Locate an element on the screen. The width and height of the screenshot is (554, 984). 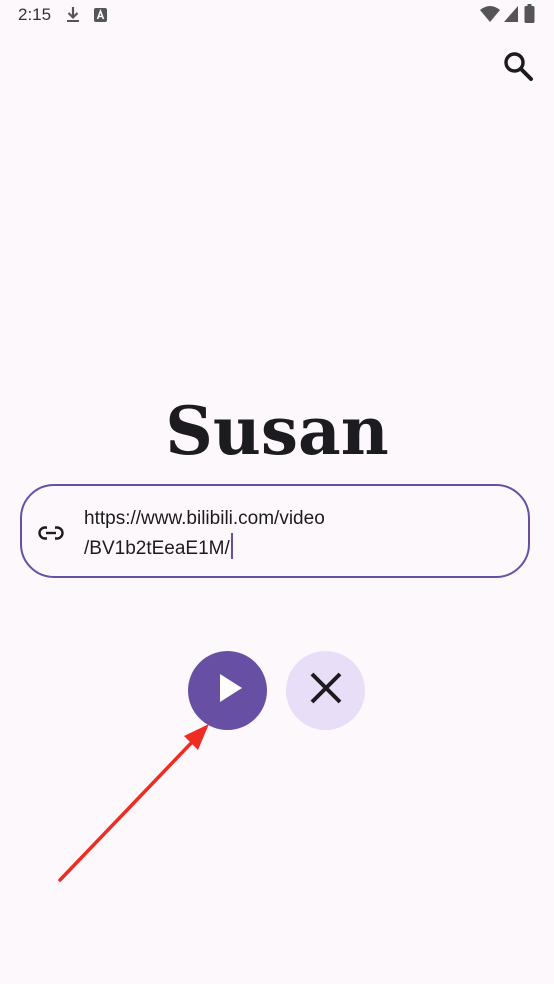
search-icon is located at coordinates (518, 68).